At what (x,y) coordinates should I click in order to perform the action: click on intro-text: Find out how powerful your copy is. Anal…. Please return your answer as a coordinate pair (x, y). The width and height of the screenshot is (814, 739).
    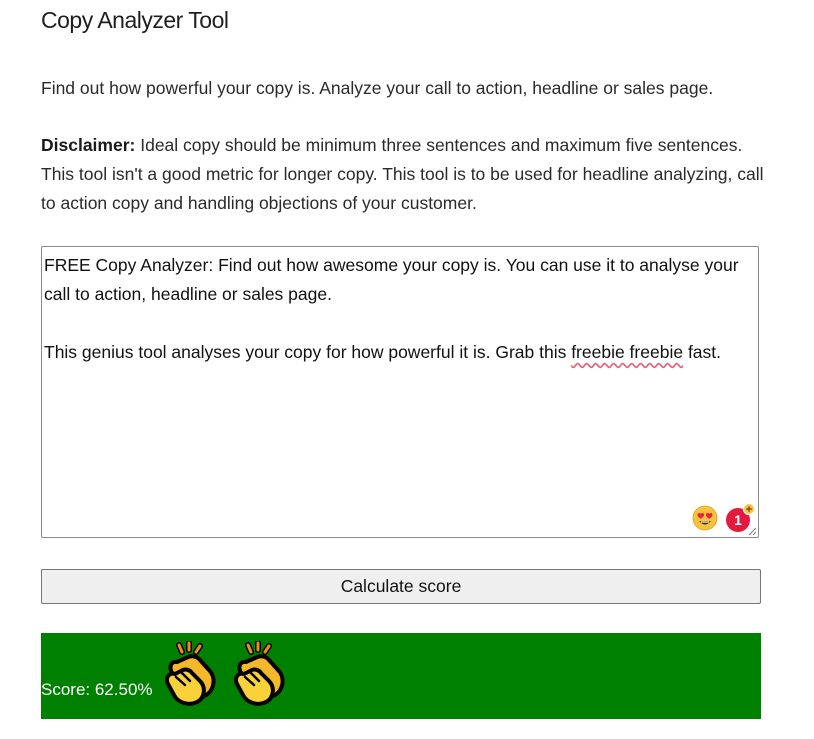
    Looking at the image, I should click on (377, 88).